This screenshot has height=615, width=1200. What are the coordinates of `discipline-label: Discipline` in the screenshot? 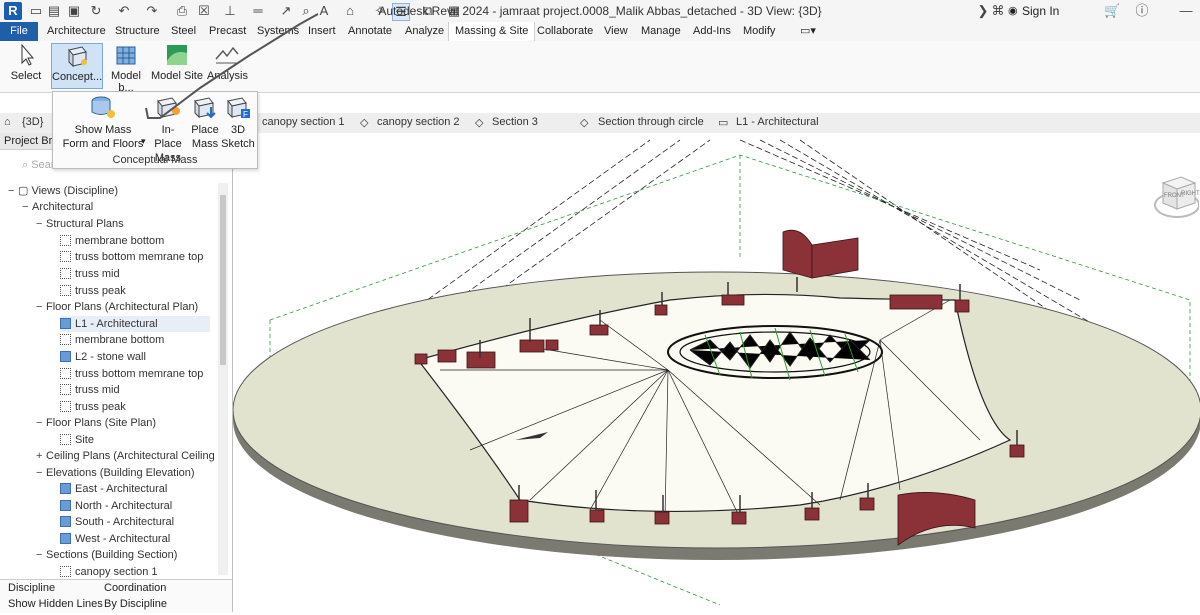 It's located at (32, 588).